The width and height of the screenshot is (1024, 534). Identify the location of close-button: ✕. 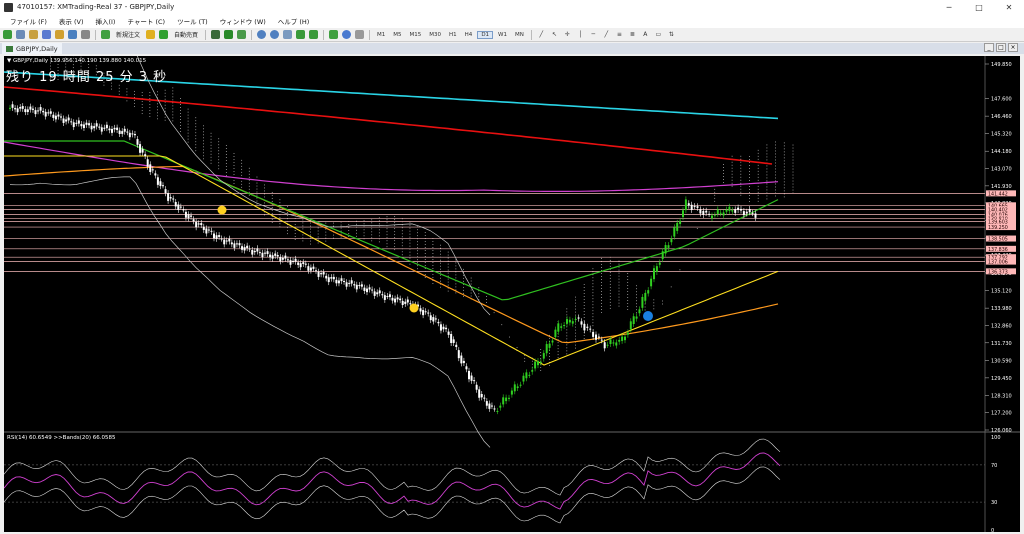
(1009, 7).